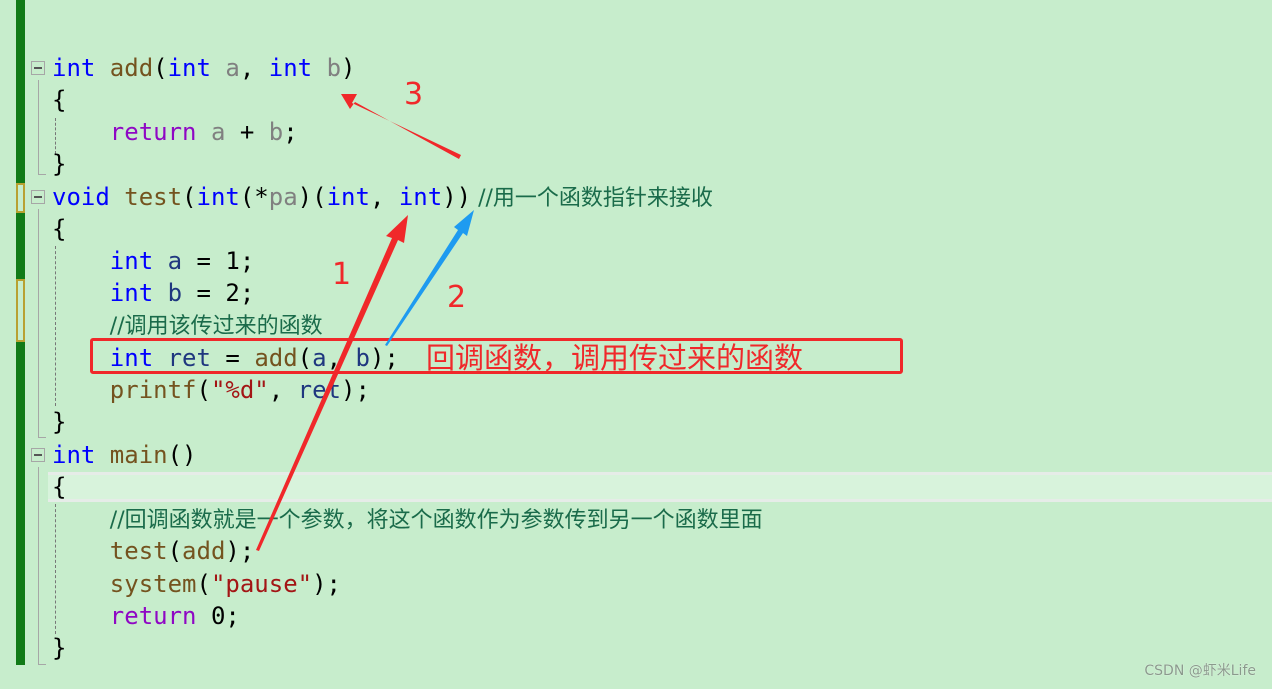 The height and width of the screenshot is (689, 1272). What do you see at coordinates (1200, 671) in the screenshot?
I see `watermark: CSDN @虾米Life` at bounding box center [1200, 671].